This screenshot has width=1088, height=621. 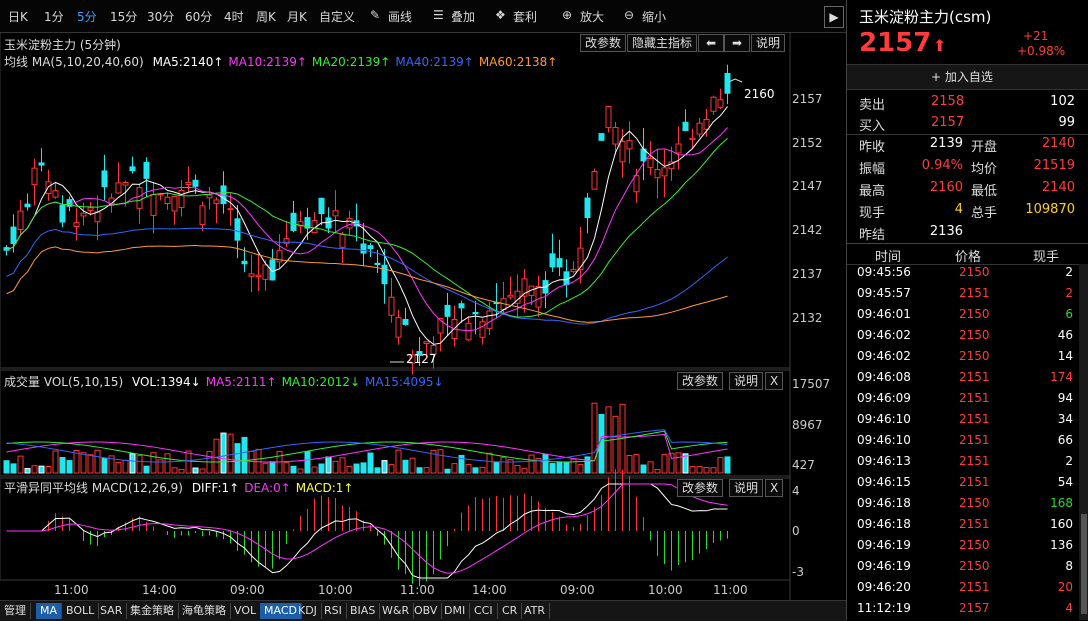 What do you see at coordinates (872, 191) in the screenshot?
I see `stat-label: 最高` at bounding box center [872, 191].